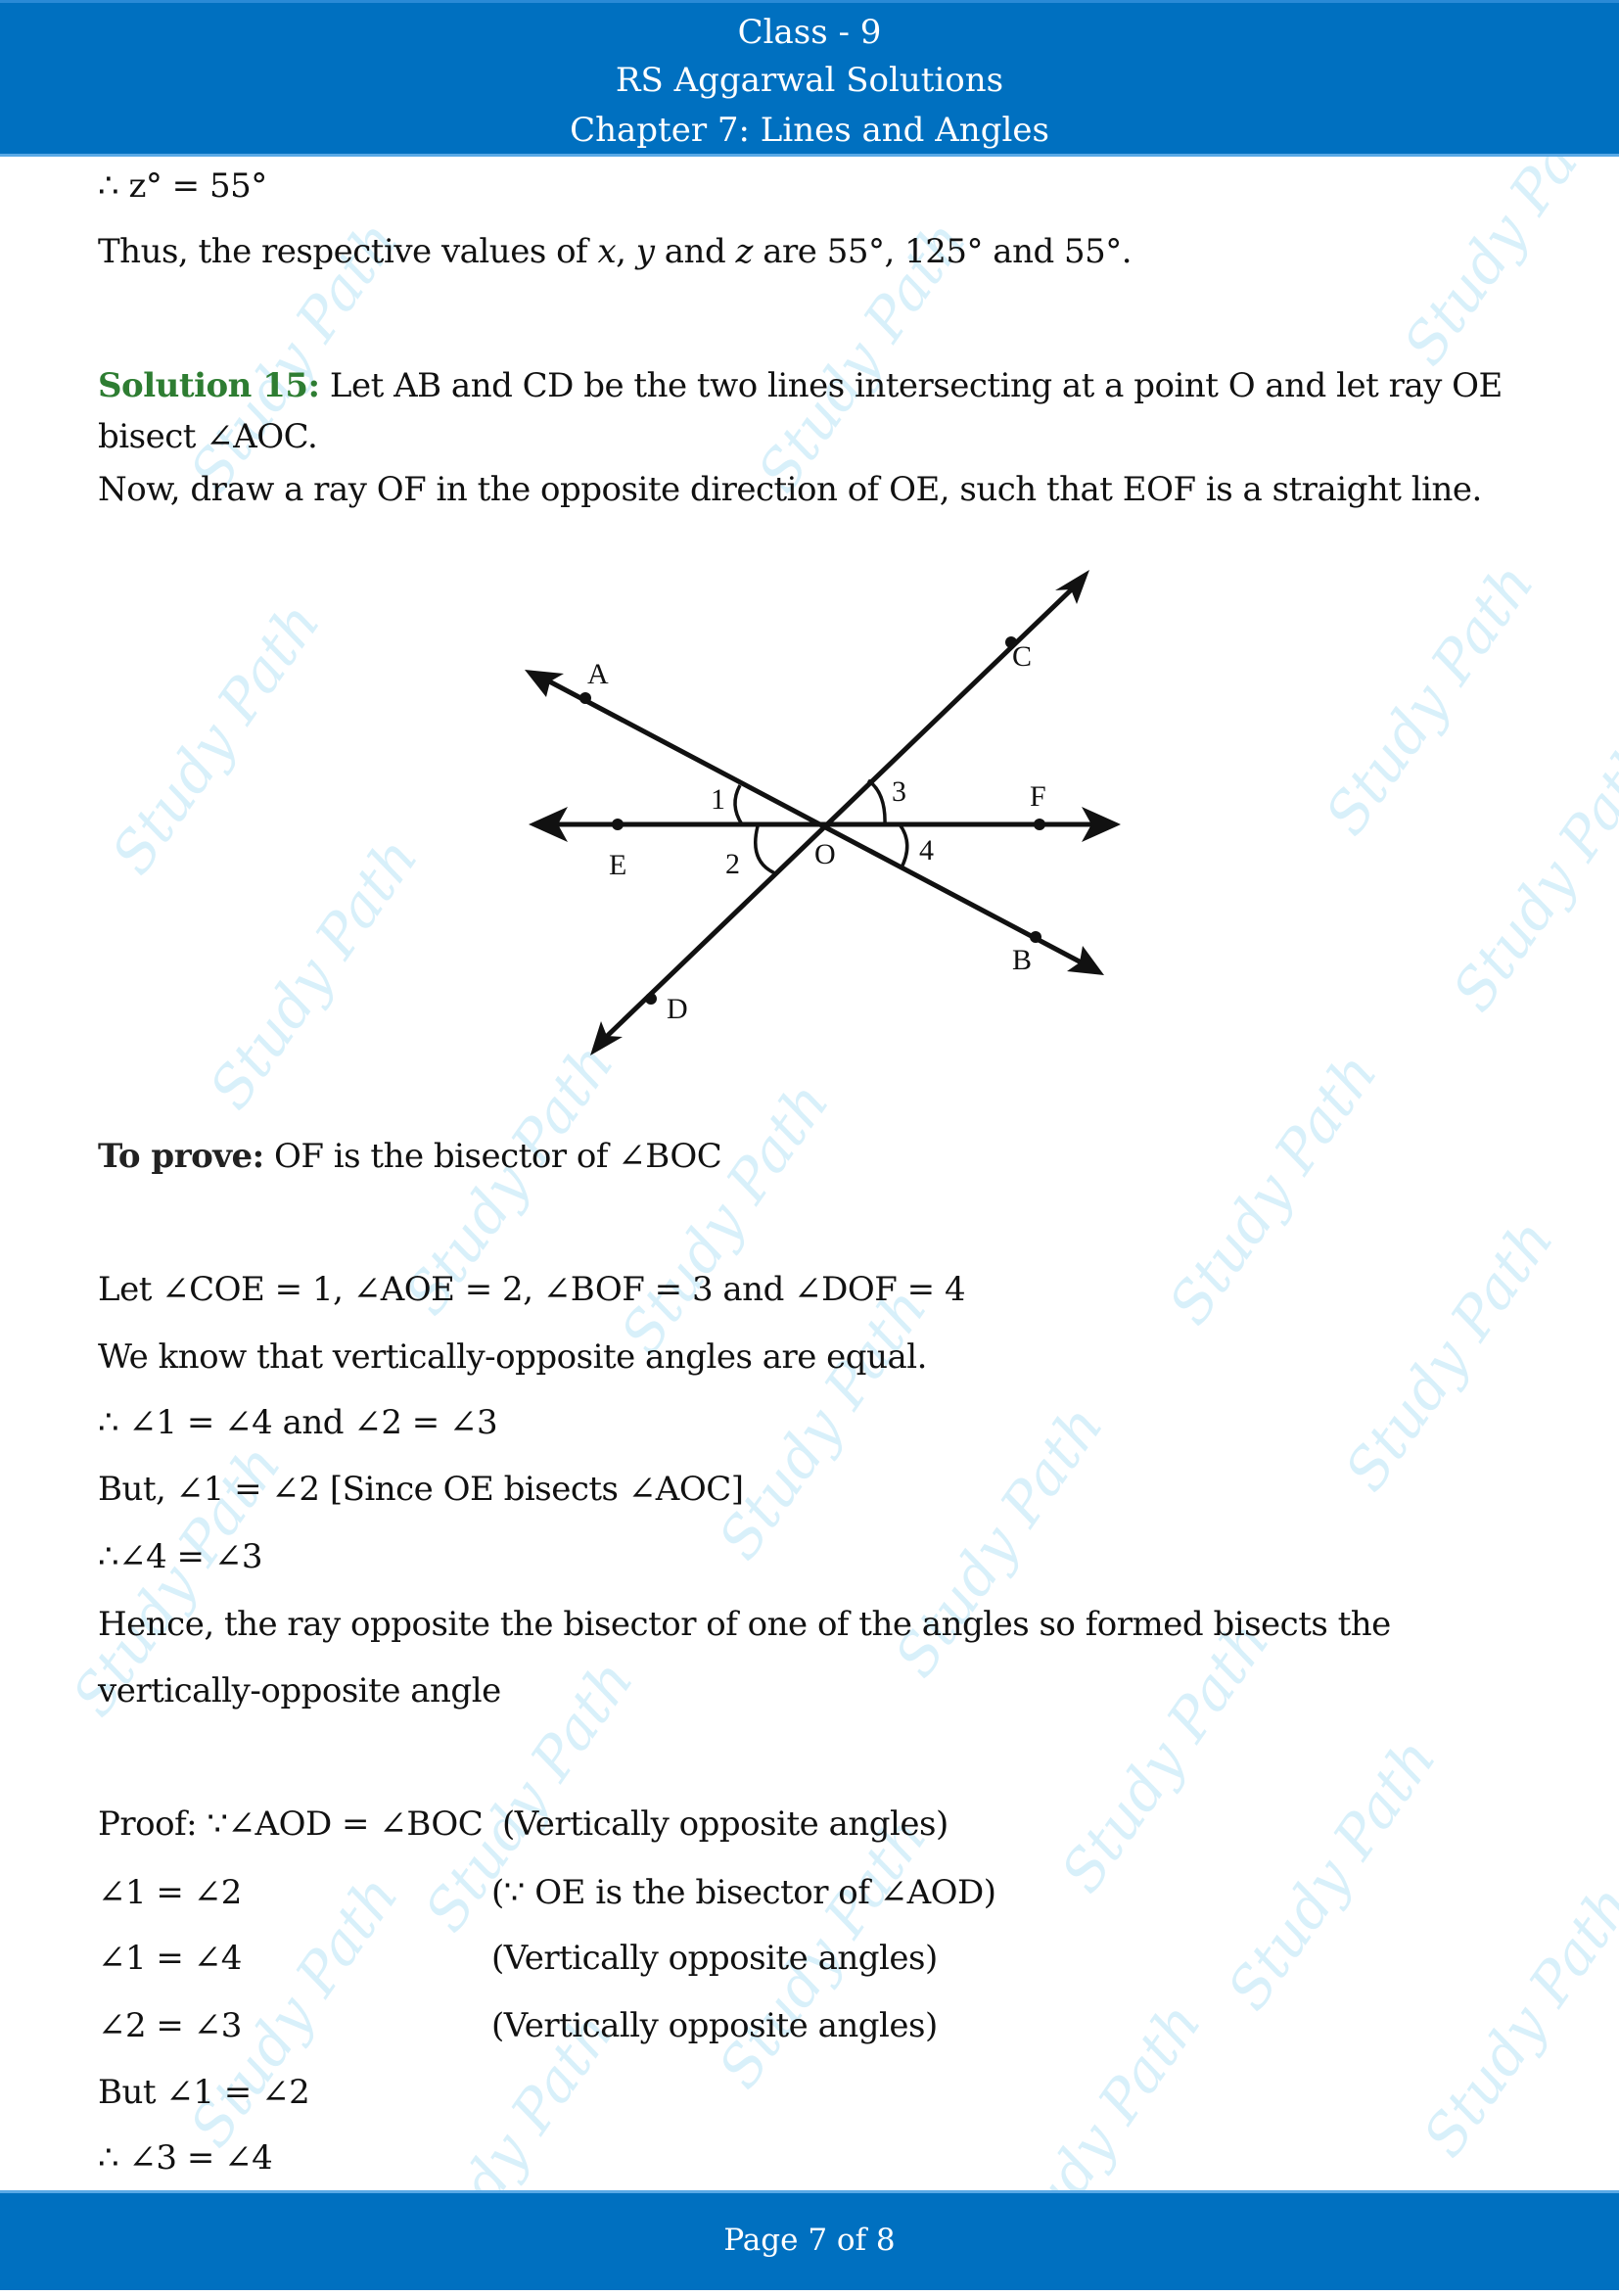 The height and width of the screenshot is (2296, 1619). What do you see at coordinates (618, 824) in the screenshot?
I see `point-e` at bounding box center [618, 824].